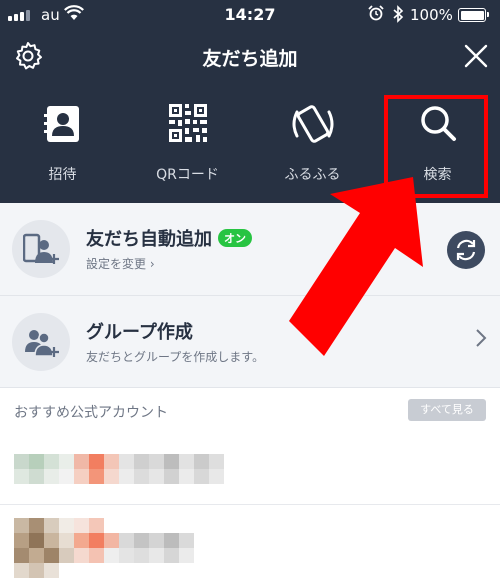 This screenshot has height=581, width=500. Describe the element at coordinates (473, 15) in the screenshot. I see `battery-icon` at that location.